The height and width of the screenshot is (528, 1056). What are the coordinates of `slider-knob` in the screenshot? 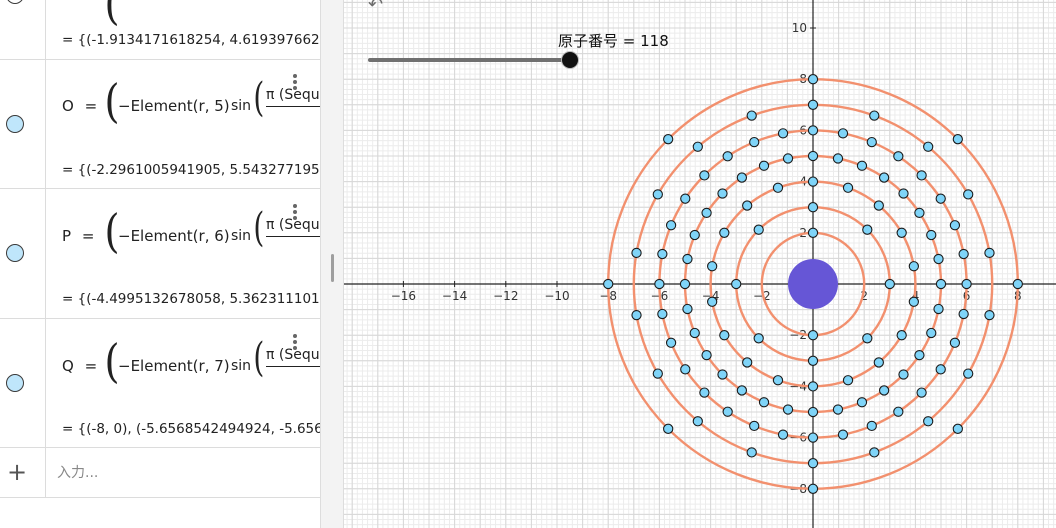 It's located at (570, 60).